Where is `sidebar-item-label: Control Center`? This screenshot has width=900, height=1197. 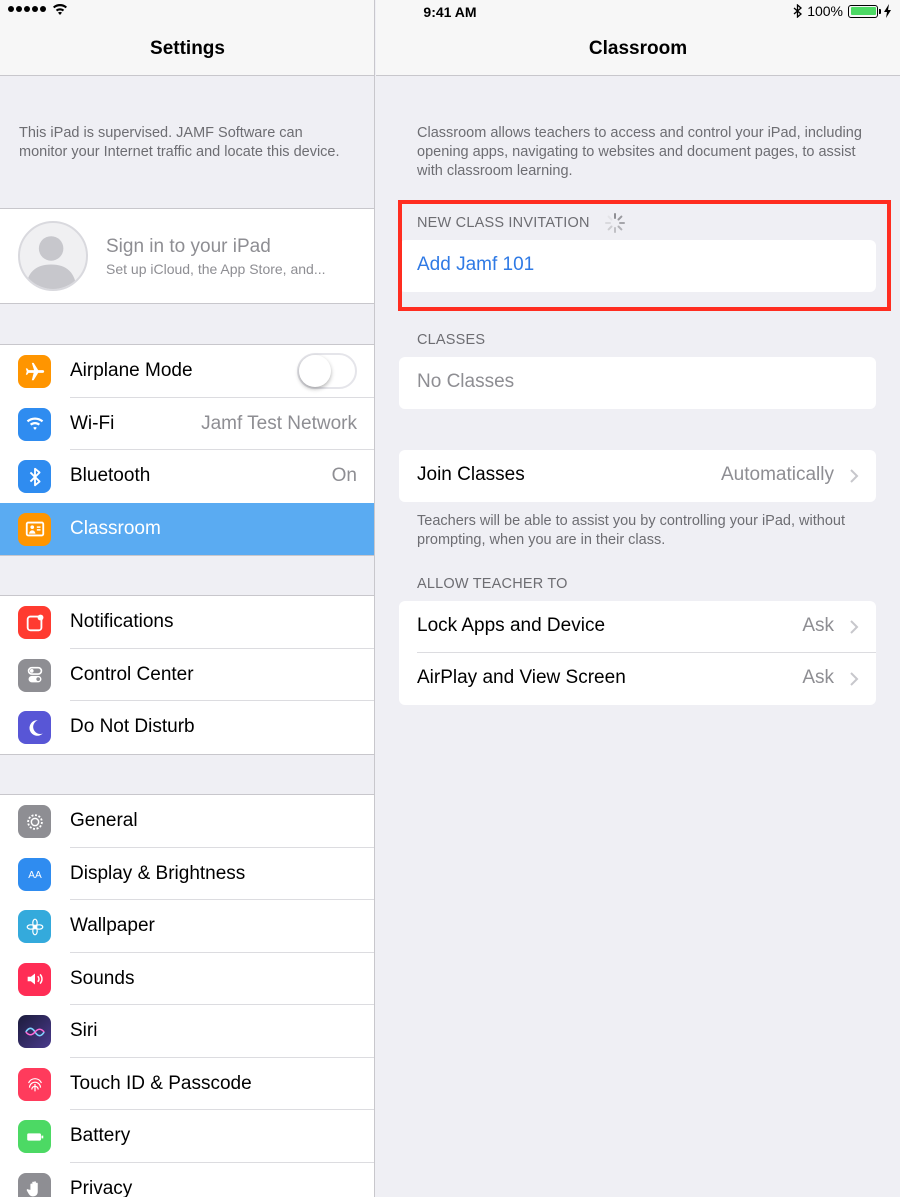
sidebar-item-label: Control Center is located at coordinates (132, 674).